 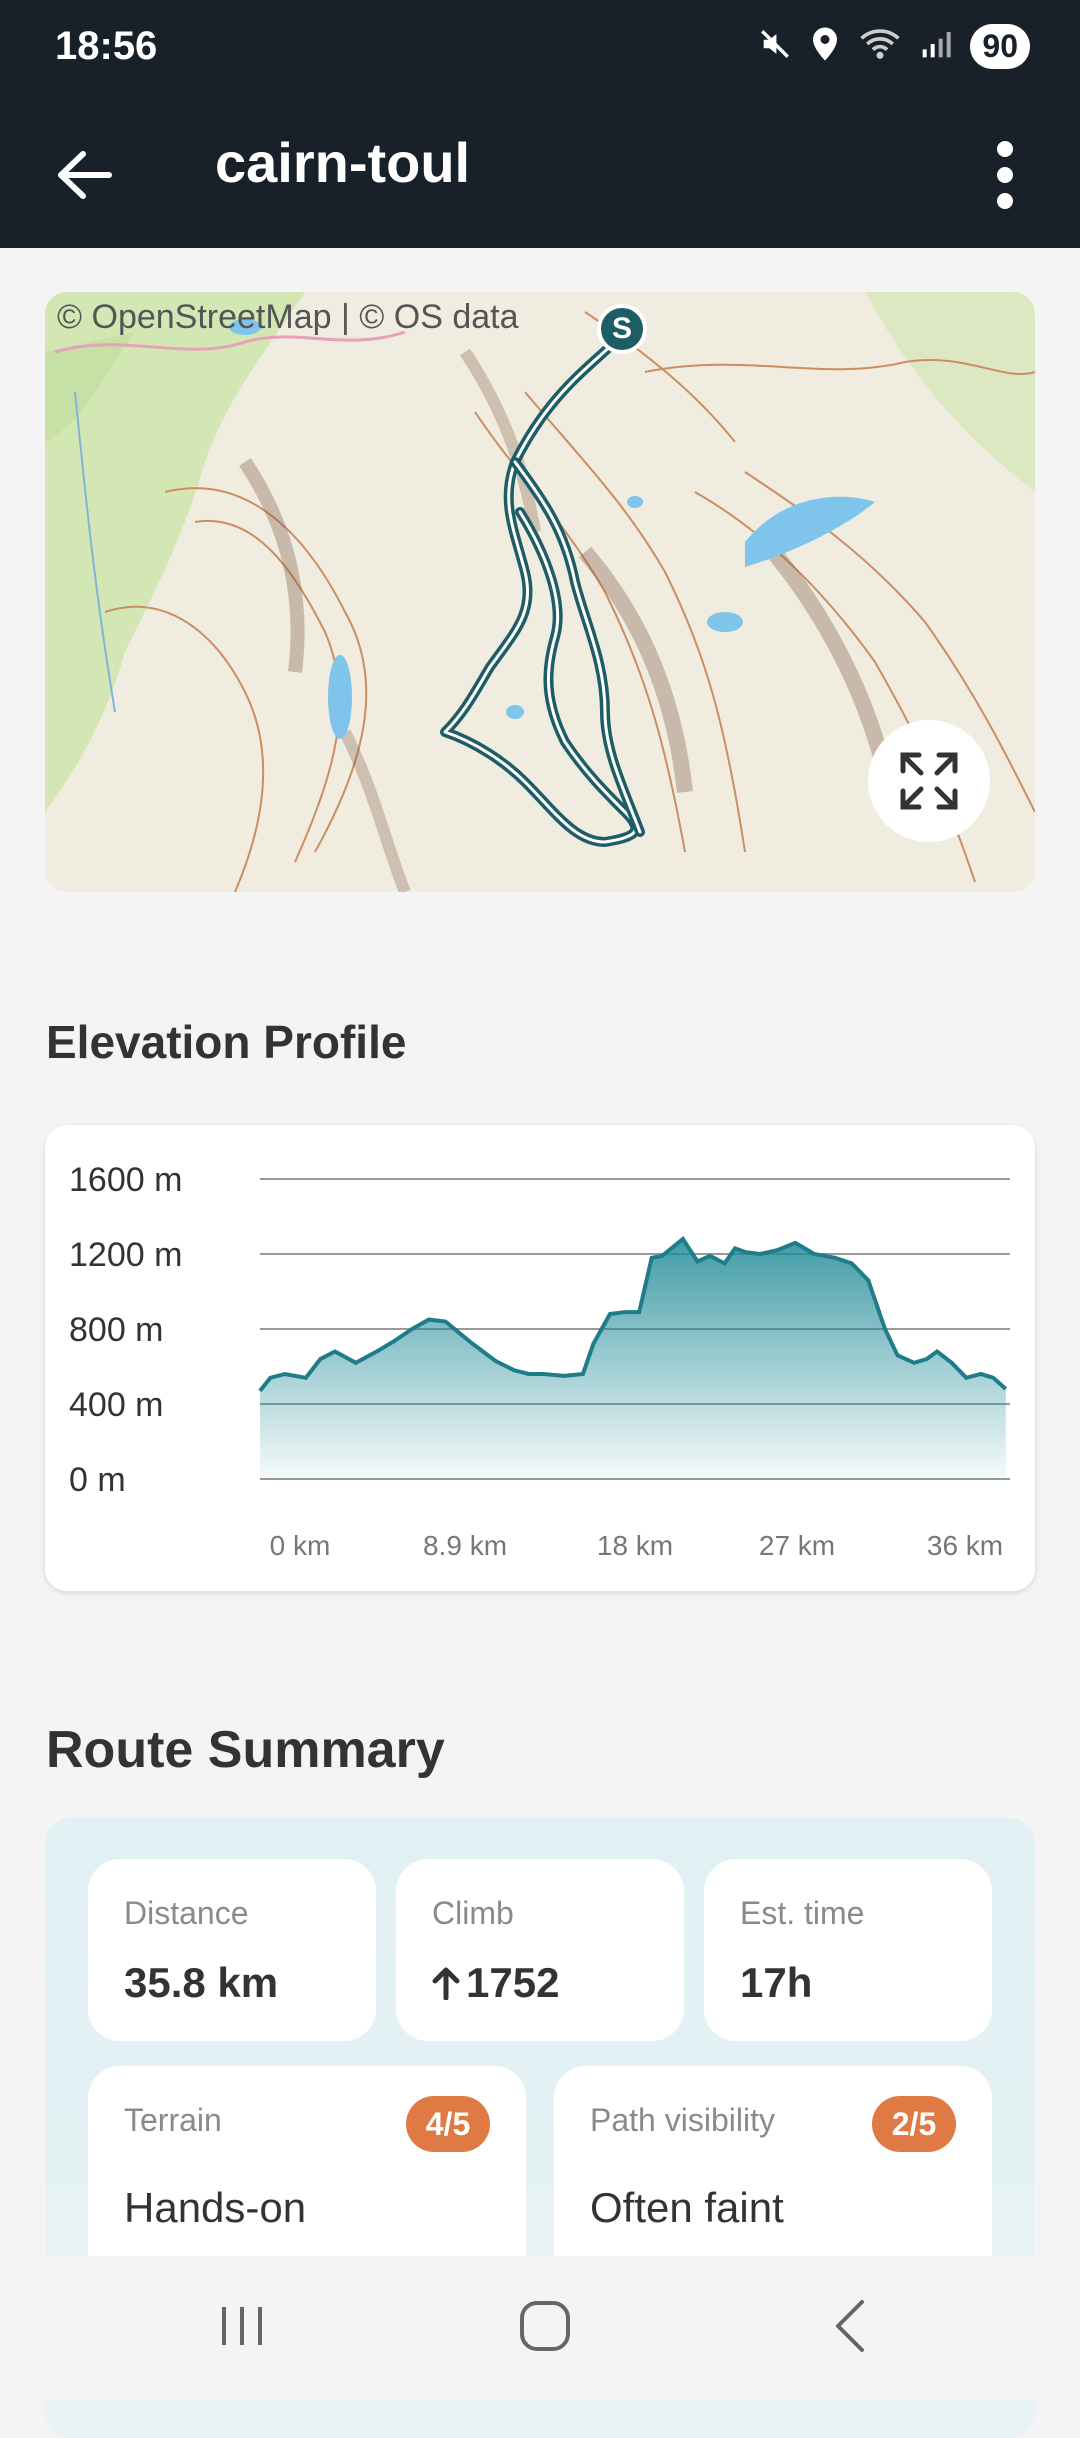 What do you see at coordinates (965, 1545) in the screenshot?
I see `x-tick-label: 36 km` at bounding box center [965, 1545].